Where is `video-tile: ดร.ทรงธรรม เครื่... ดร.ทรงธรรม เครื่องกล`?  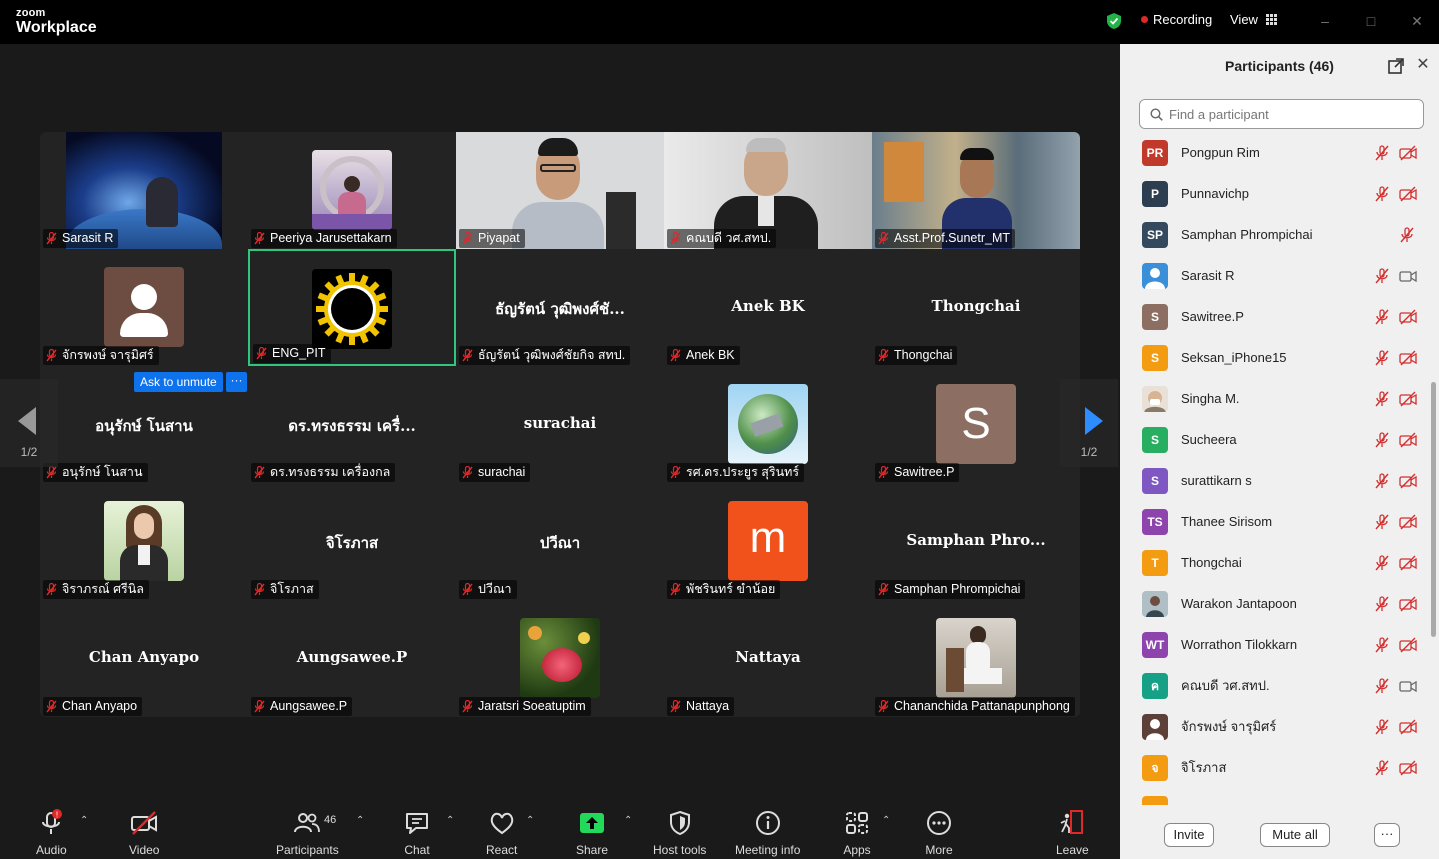
video-tile: ดร.ทรงธรรม เครื่... ดร.ทรงธรรม เครื่องกล is located at coordinates (352, 424).